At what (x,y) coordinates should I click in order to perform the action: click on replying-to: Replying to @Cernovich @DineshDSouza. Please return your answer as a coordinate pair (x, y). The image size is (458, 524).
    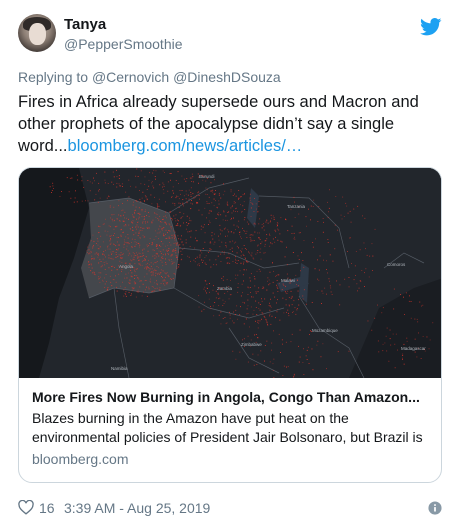
    Looking at the image, I should click on (149, 77).